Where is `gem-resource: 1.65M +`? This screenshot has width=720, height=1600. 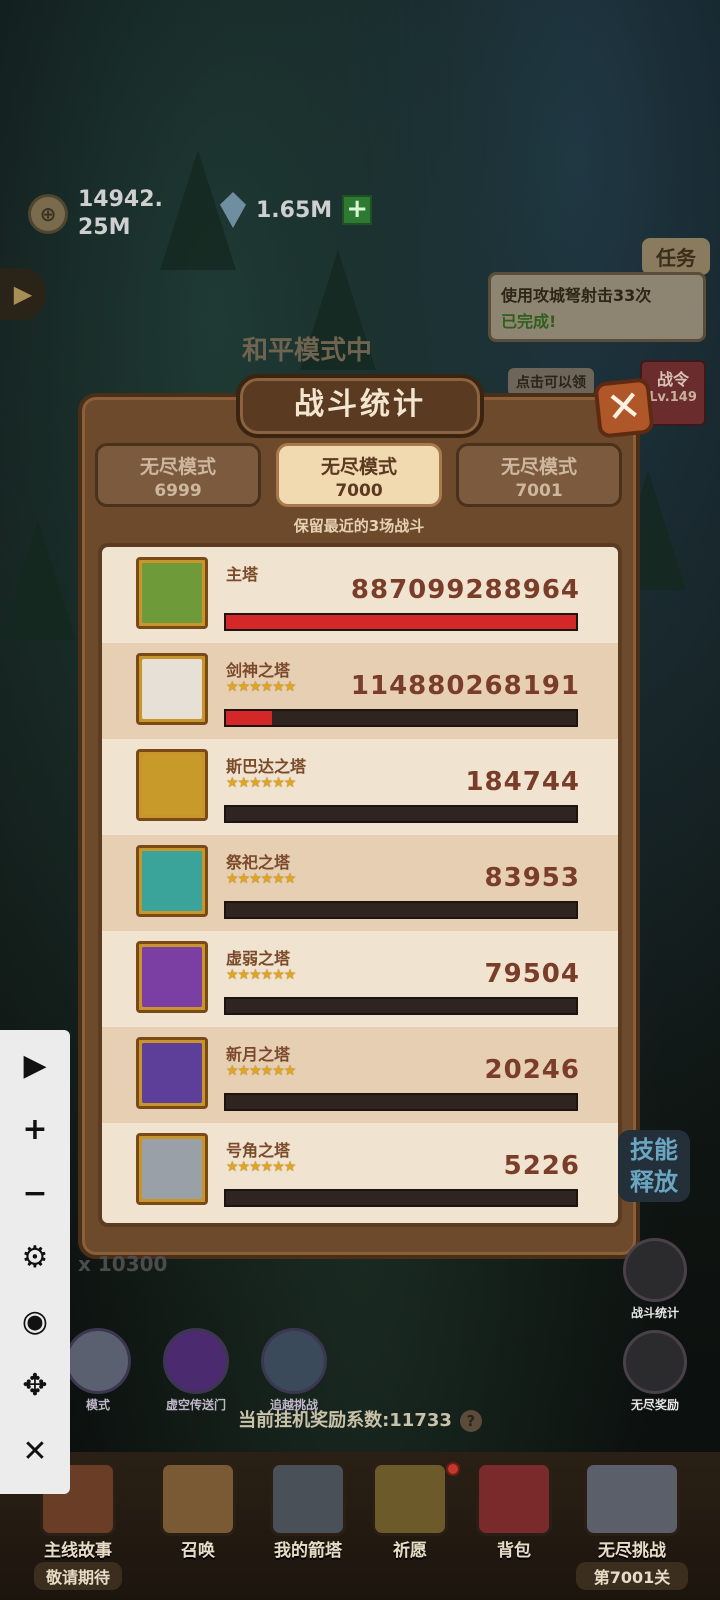 gem-resource: 1.65M + is located at coordinates (296, 210).